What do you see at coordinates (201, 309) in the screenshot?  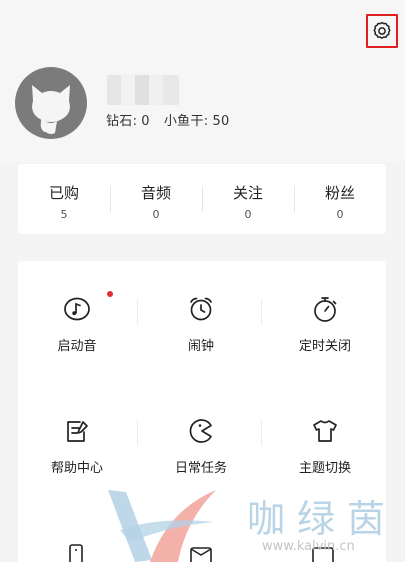 I see `alarm-clock-icon` at bounding box center [201, 309].